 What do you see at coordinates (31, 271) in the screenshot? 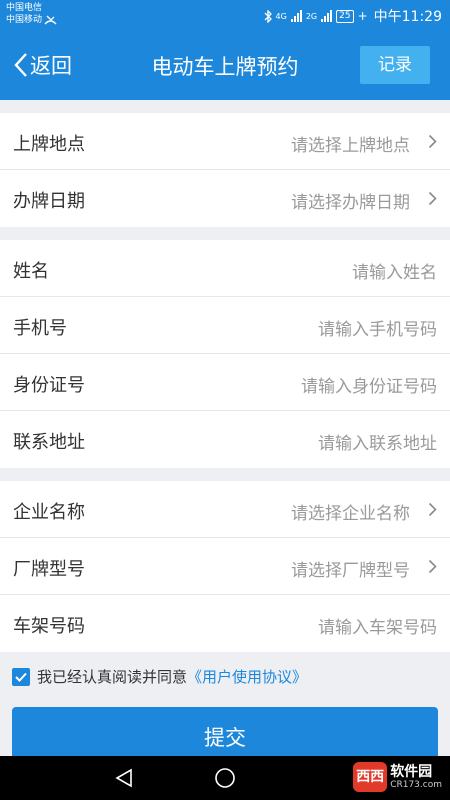
I see `field-label: 姓名` at bounding box center [31, 271].